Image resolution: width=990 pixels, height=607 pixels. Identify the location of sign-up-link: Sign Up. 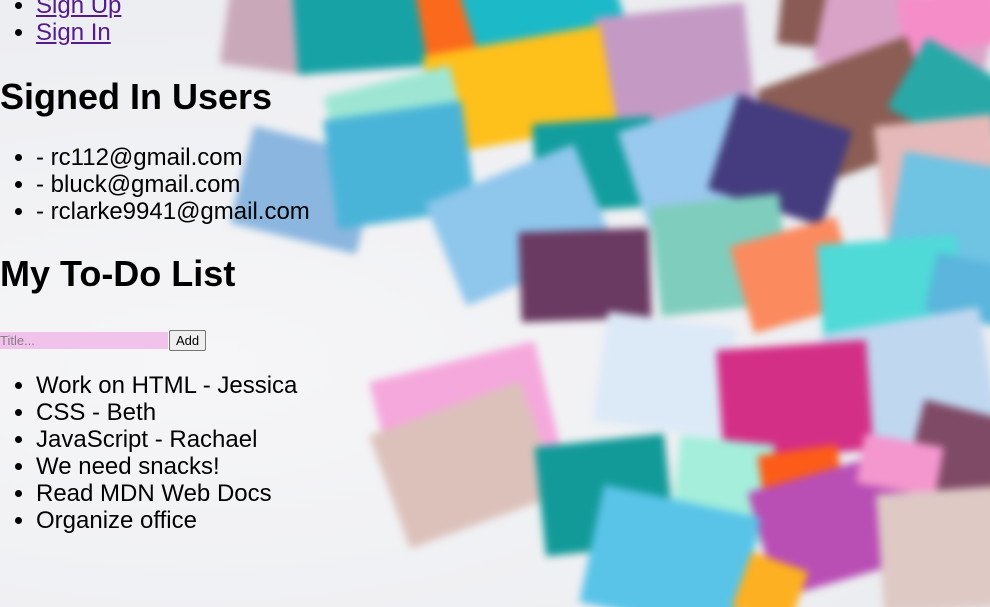
(78, 9).